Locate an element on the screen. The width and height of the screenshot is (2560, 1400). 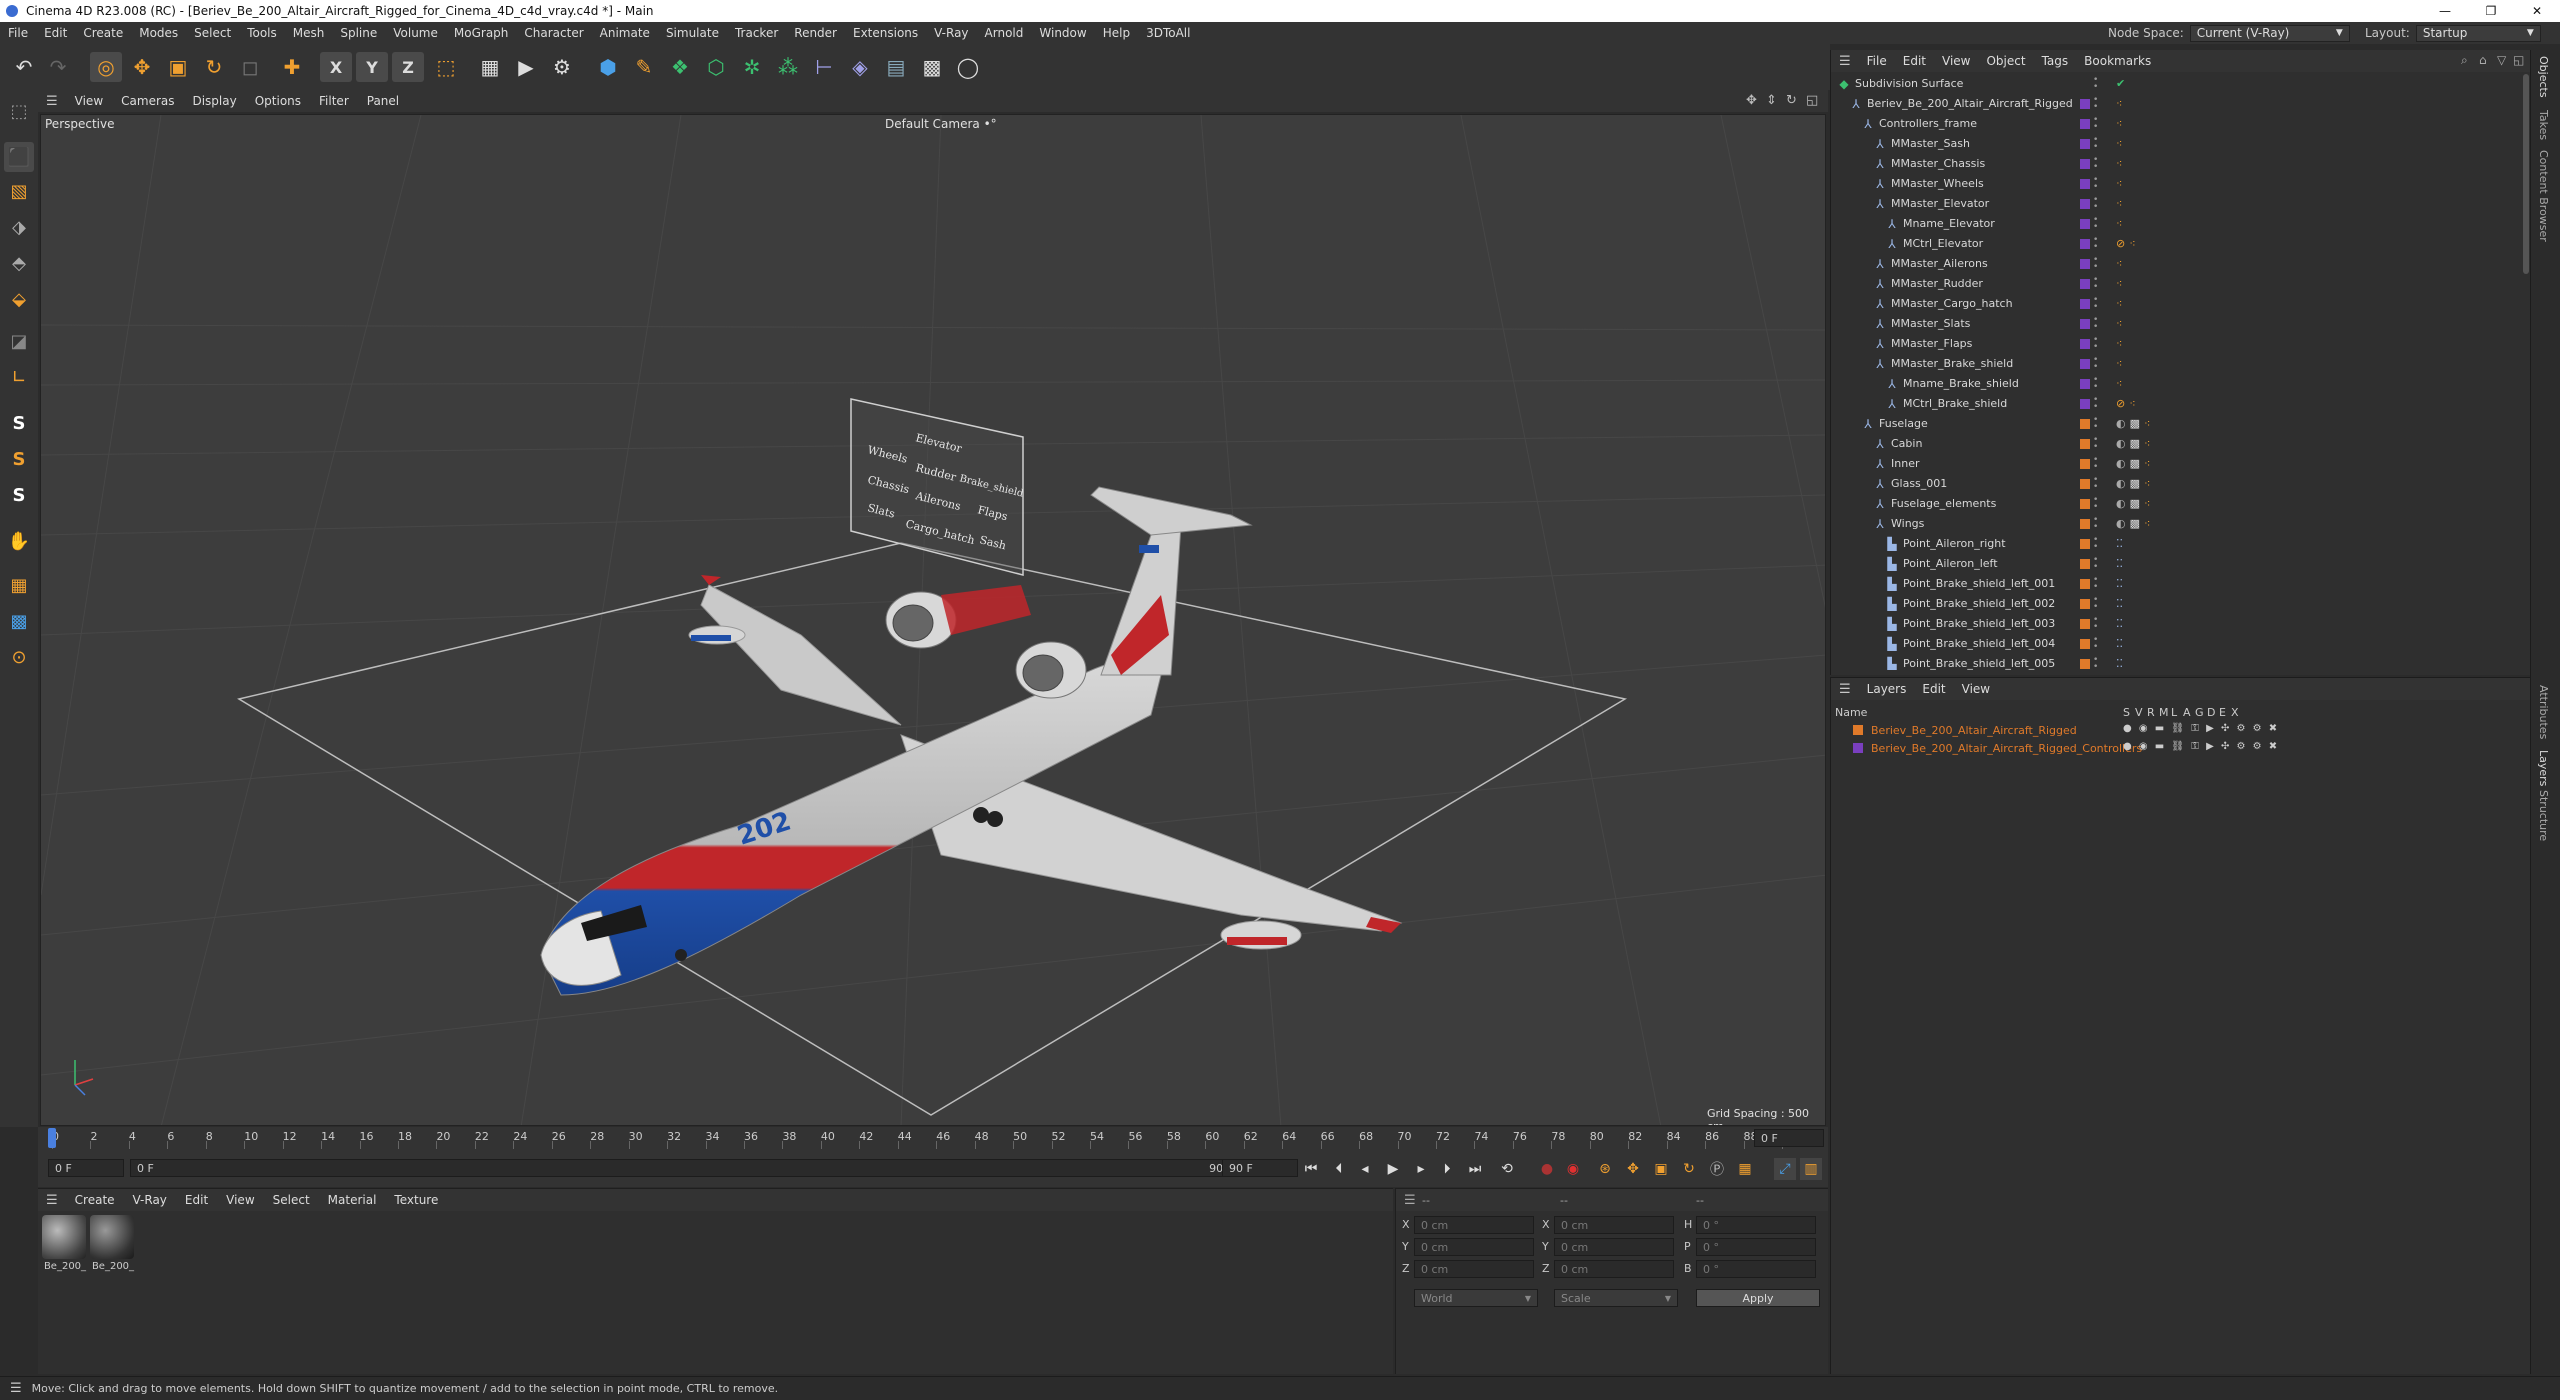
close-button: ✕ is located at coordinates (2537, 11).